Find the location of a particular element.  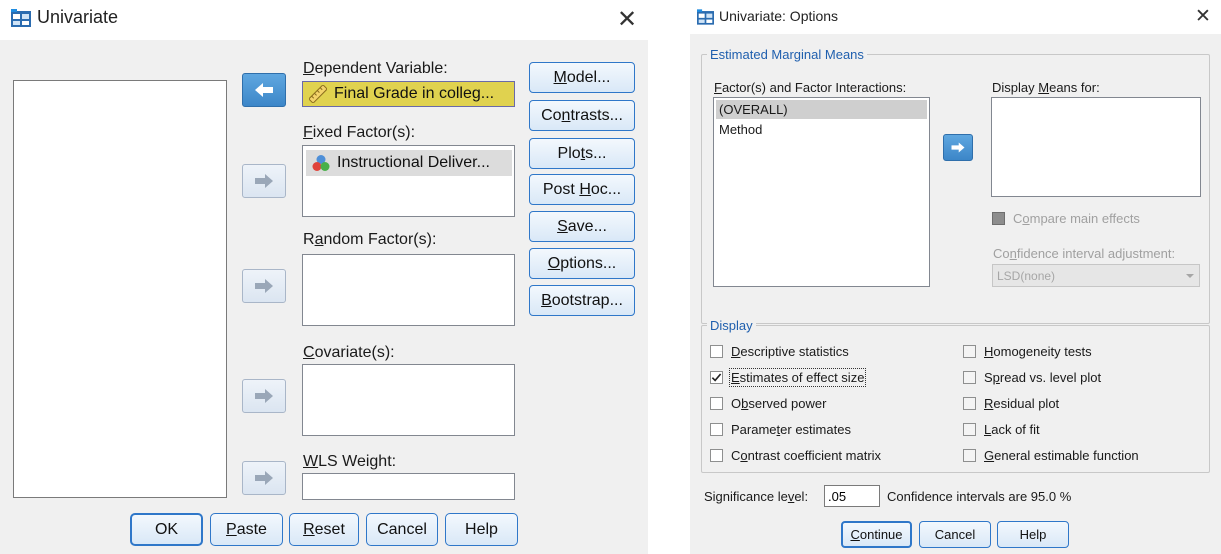

checkbox-label: Spread vs. level plot is located at coordinates (1043, 377).